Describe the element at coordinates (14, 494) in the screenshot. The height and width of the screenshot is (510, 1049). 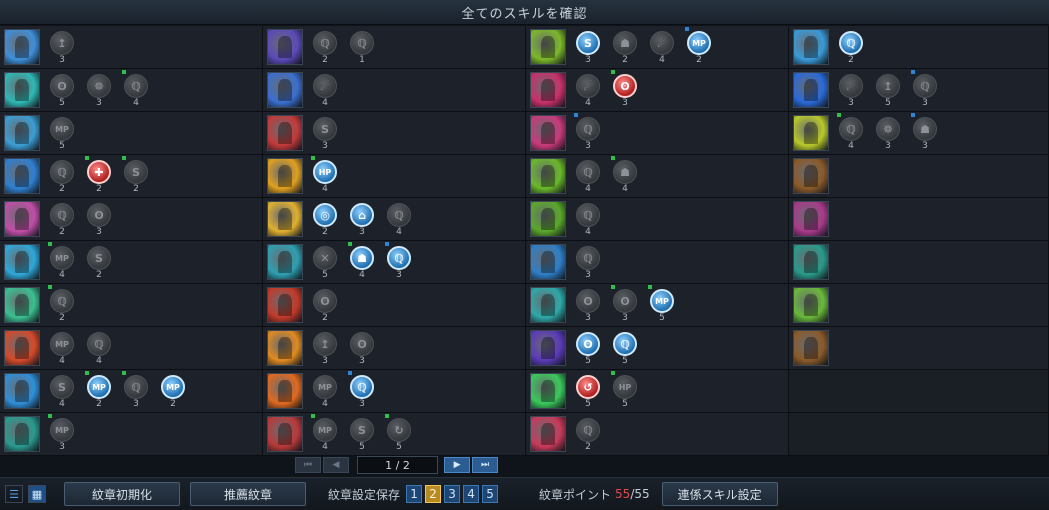
I see `list-view-icon: ☰` at that location.